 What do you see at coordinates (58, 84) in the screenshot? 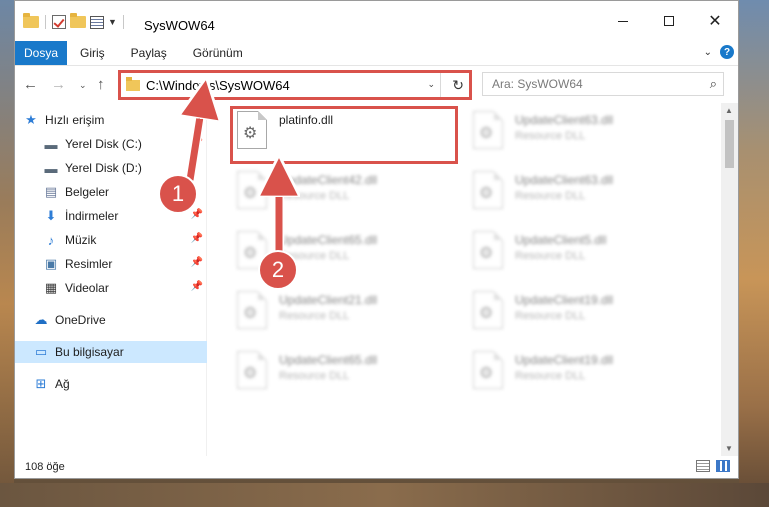
I see `forward-arrow-icon: →` at bounding box center [58, 84].